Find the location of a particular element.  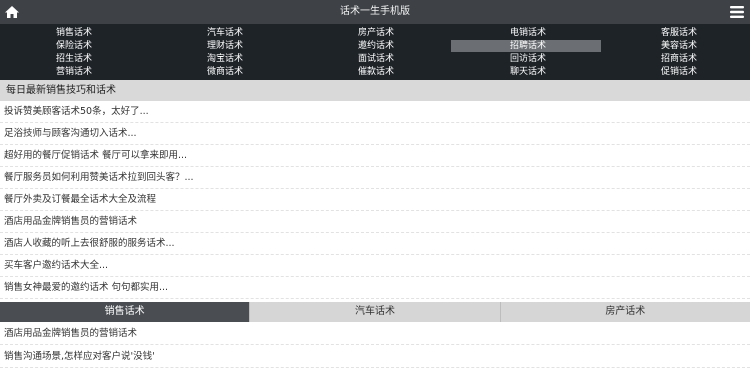

category-link: 催款话术 is located at coordinates (376, 72).